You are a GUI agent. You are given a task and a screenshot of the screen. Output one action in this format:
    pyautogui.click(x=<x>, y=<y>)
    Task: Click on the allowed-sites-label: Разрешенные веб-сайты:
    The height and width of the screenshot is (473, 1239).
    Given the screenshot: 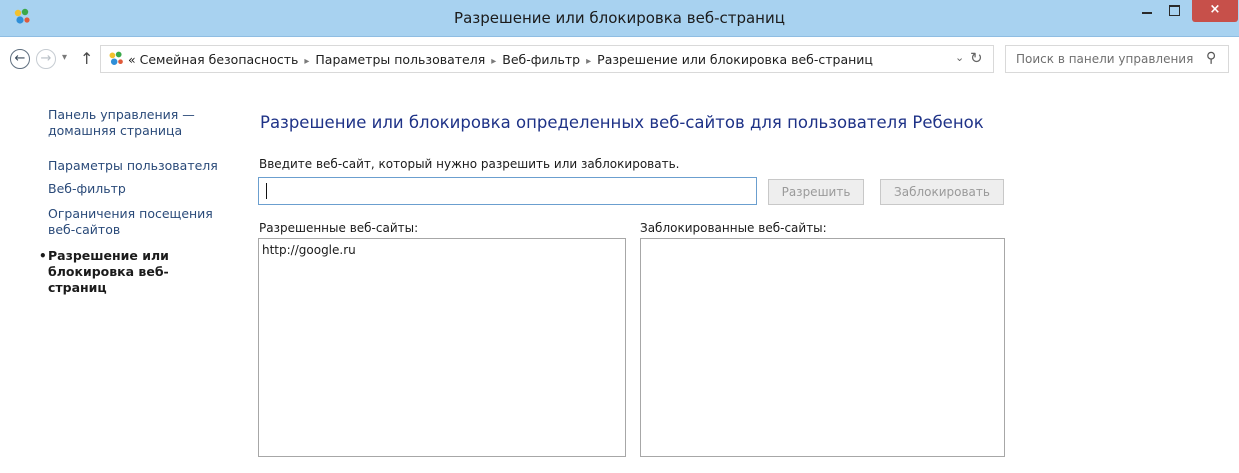 What is the action you would take?
    pyautogui.click(x=339, y=228)
    